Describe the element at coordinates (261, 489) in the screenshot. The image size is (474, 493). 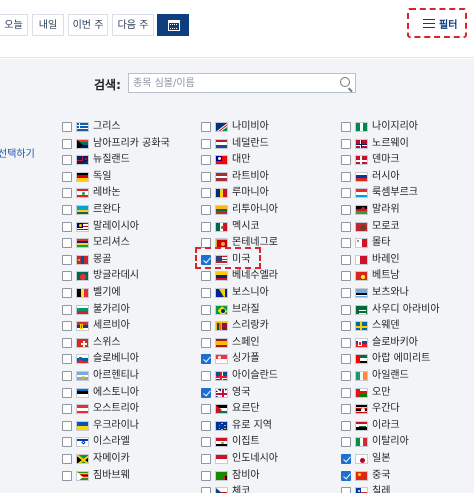
I see `country-item: 체코` at that location.